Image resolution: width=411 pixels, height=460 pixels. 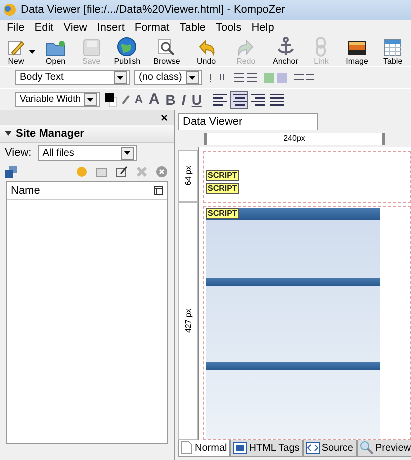 I want to click on panel-title: Site Manager, so click(x=50, y=134).